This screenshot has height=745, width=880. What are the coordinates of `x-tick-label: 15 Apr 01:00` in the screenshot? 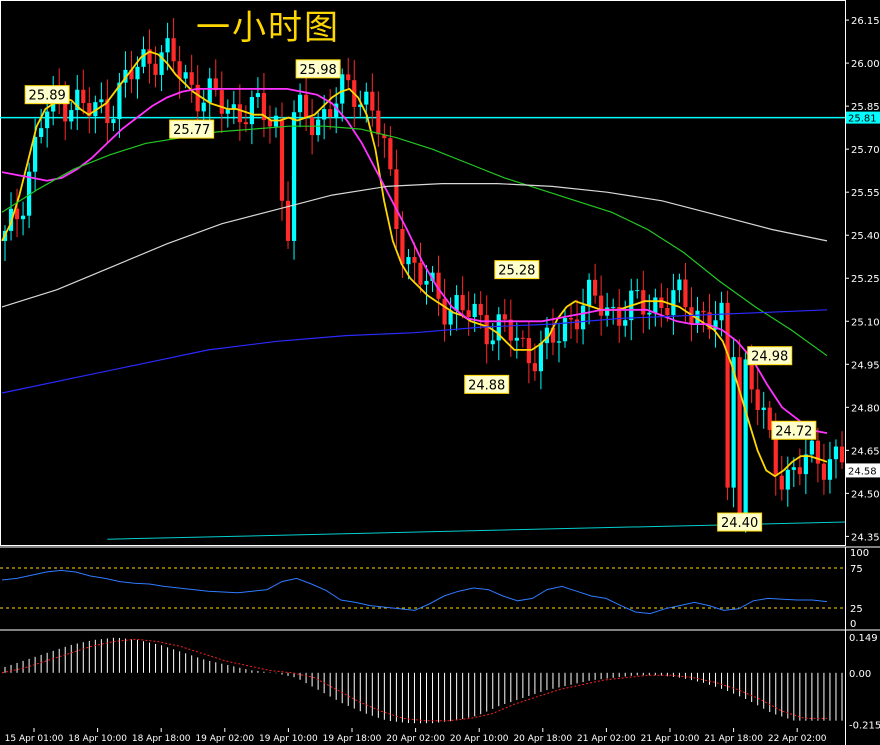 It's located at (34, 739).